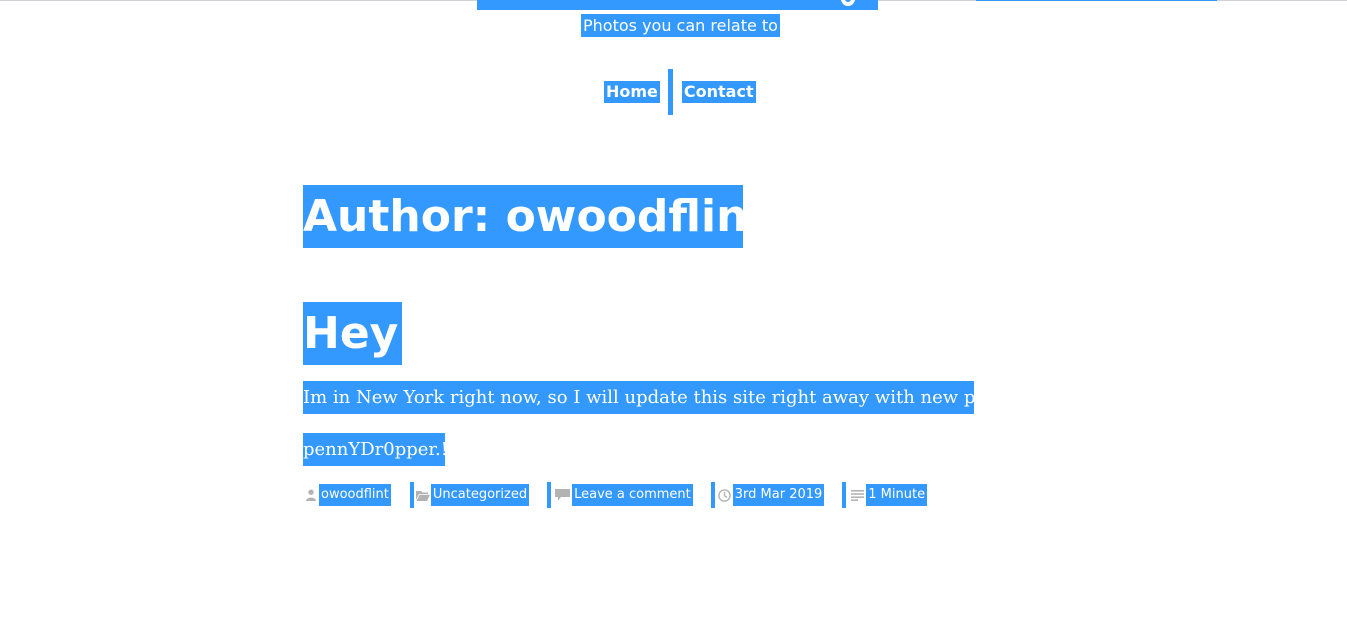 The width and height of the screenshot is (1347, 637). I want to click on reading-time: 1 Minute, so click(897, 495).